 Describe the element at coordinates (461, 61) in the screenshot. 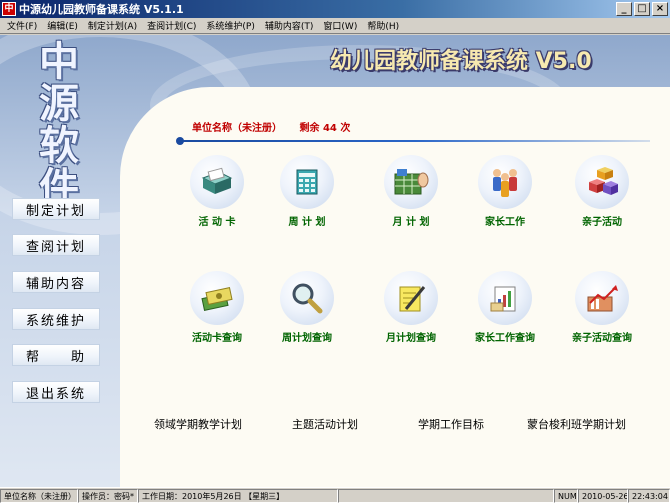

I see `product-title: 幼儿园教师备课系统 V5.0` at that location.